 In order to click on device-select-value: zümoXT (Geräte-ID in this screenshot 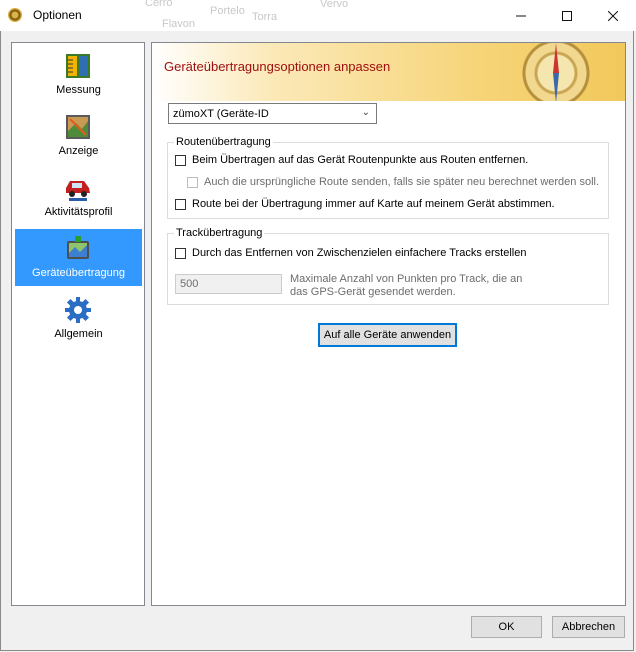, I will do `click(221, 114)`.